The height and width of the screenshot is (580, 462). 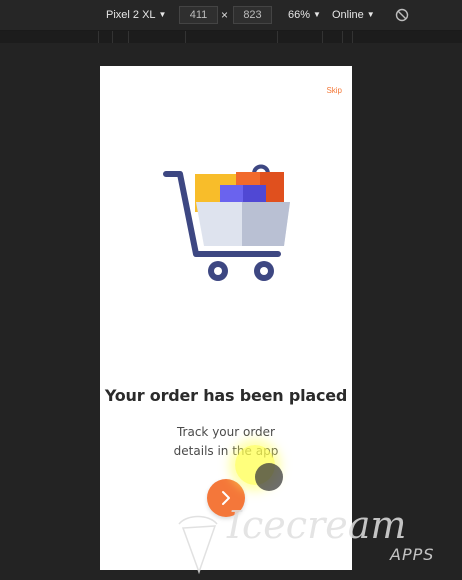 What do you see at coordinates (348, 15) in the screenshot?
I see `network-value: Online` at bounding box center [348, 15].